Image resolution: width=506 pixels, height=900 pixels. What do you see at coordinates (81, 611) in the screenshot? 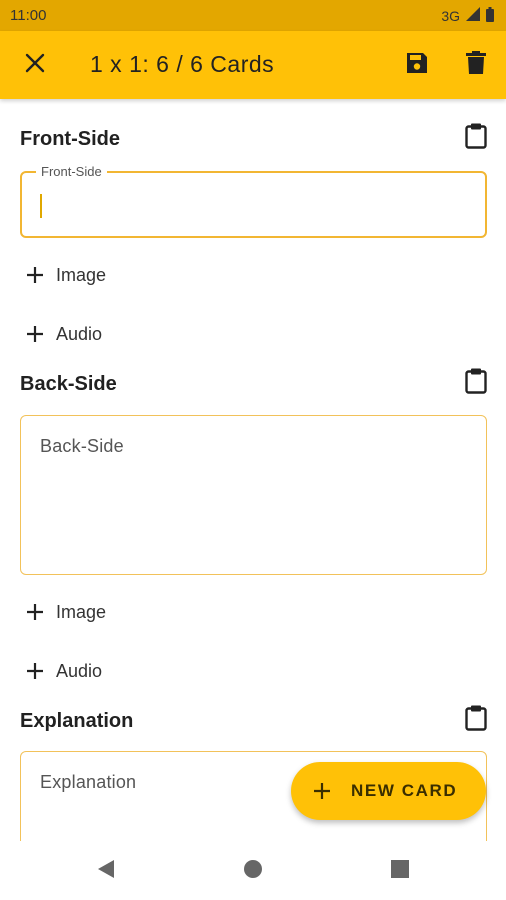
I see `back-add-image-label: Image` at bounding box center [81, 611].